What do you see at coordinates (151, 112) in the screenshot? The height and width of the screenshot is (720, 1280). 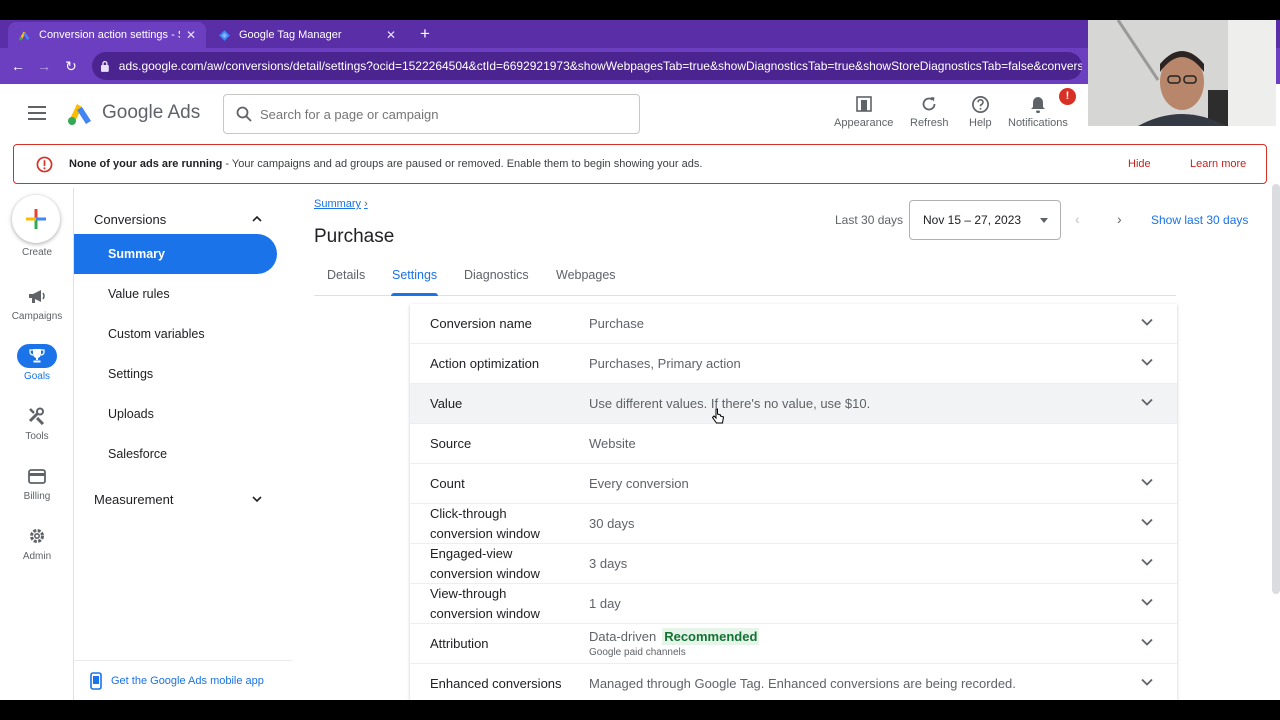 I see `product-name: Google Ads` at bounding box center [151, 112].